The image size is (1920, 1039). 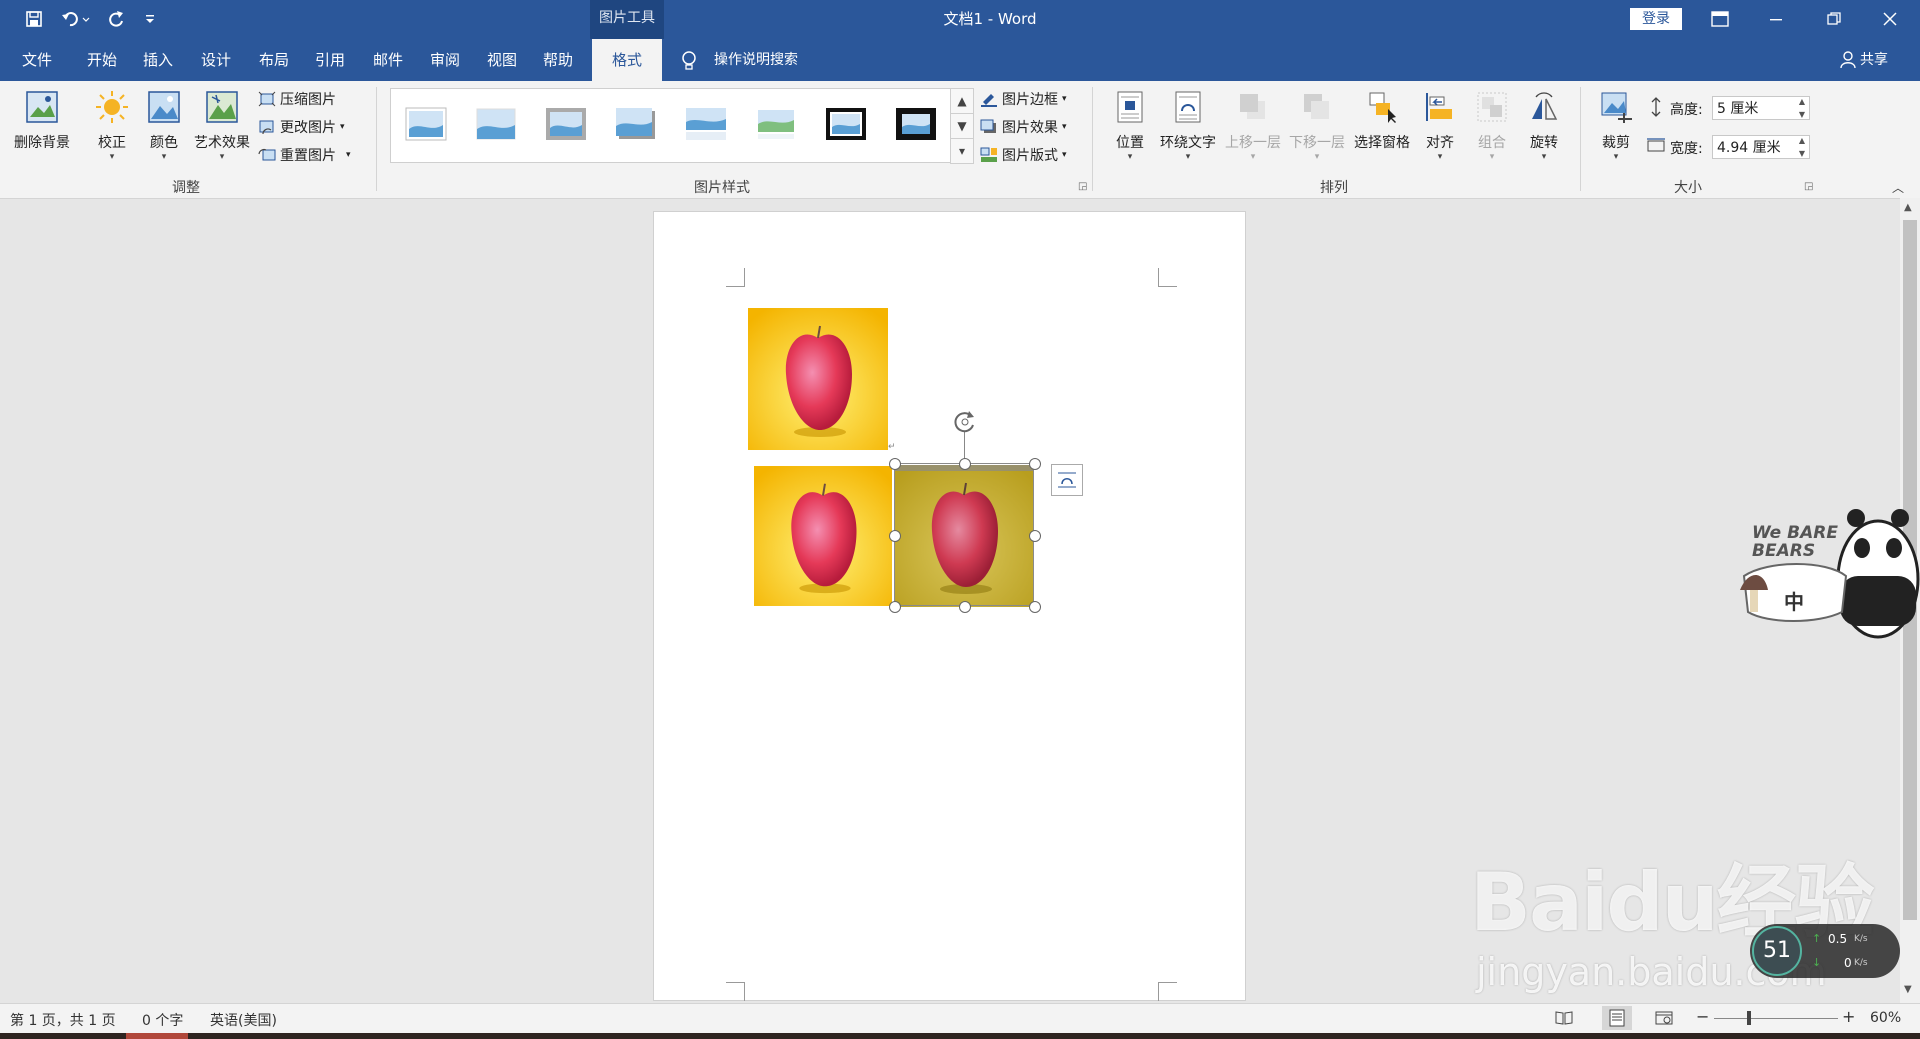 I want to click on tab-review: 审阅, so click(x=445, y=60).